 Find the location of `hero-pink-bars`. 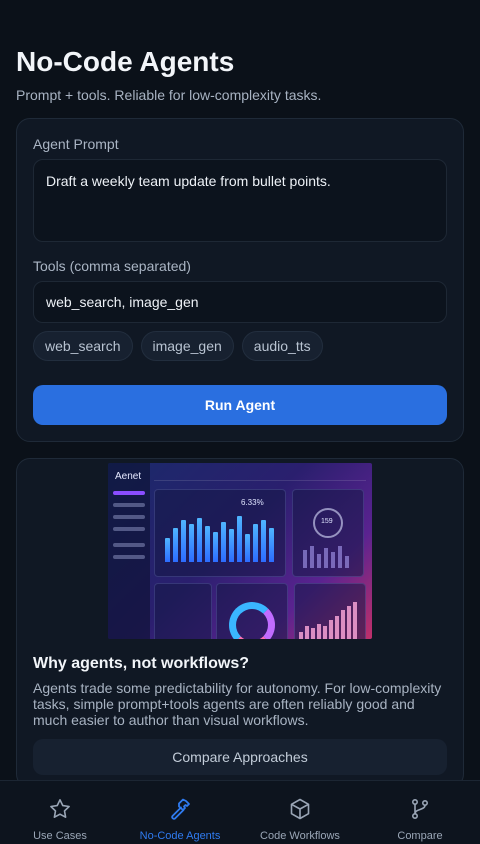

hero-pink-bars is located at coordinates (331, 619).